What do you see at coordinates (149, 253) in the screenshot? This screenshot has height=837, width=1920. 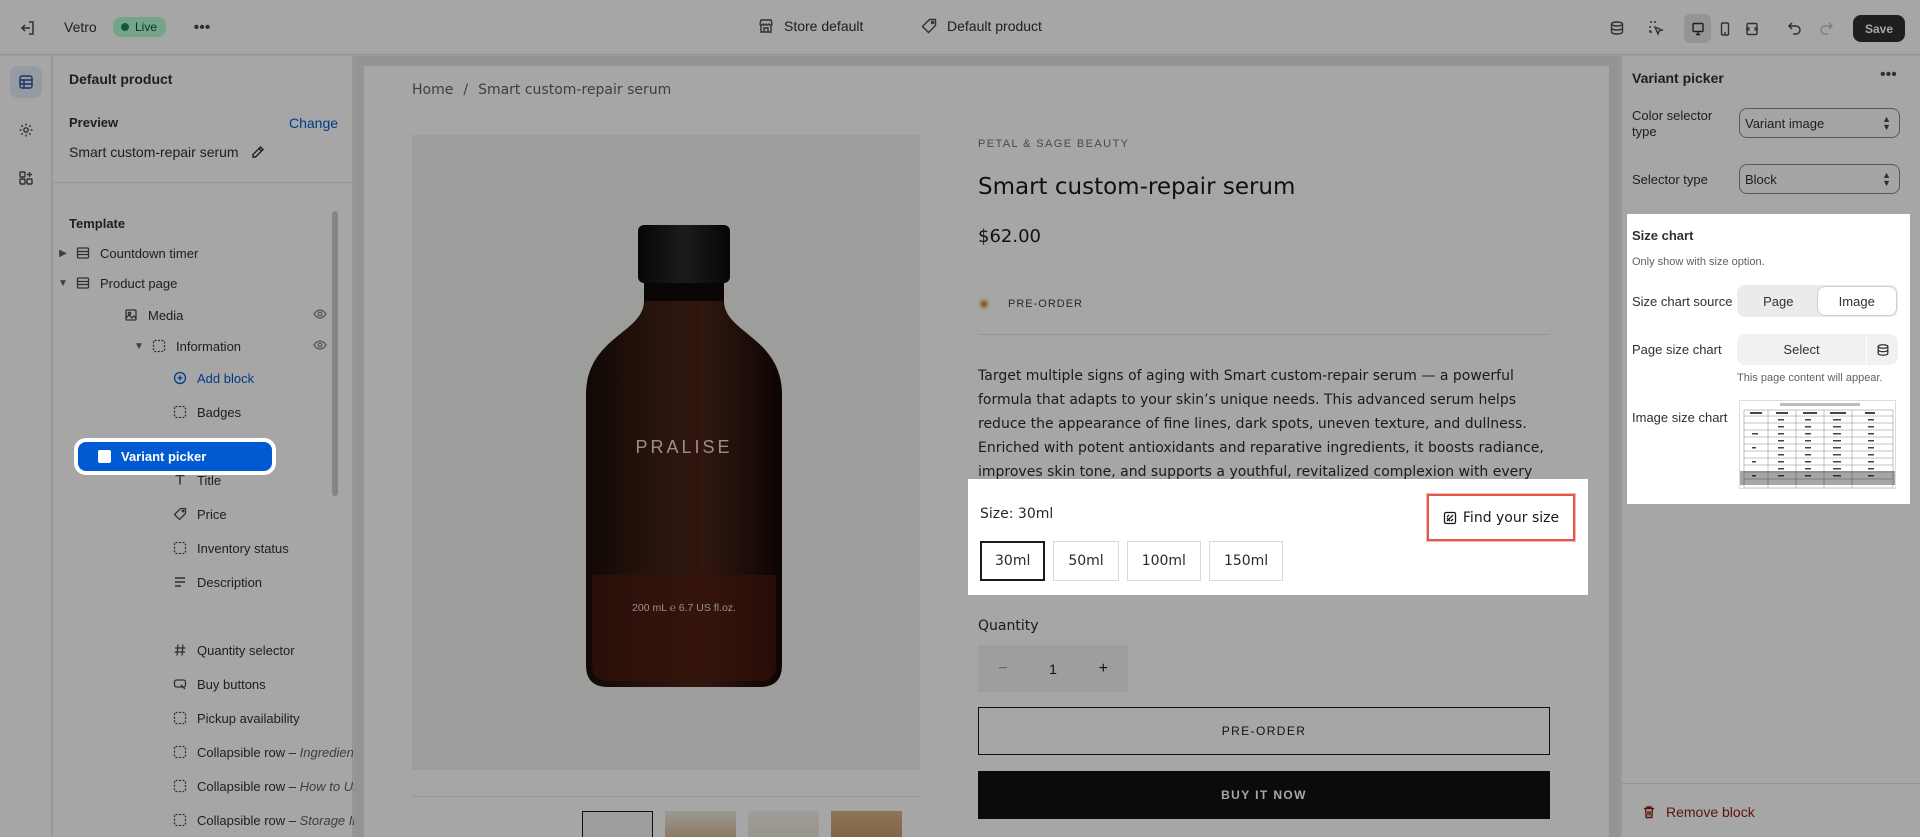 I see `tree-item-label: Countdown timer` at bounding box center [149, 253].